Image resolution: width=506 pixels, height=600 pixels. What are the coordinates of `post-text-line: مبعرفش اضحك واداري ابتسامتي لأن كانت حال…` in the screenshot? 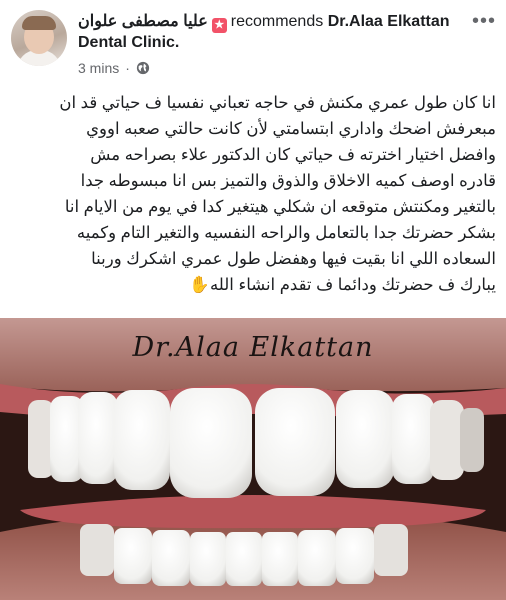 It's located at (291, 129).